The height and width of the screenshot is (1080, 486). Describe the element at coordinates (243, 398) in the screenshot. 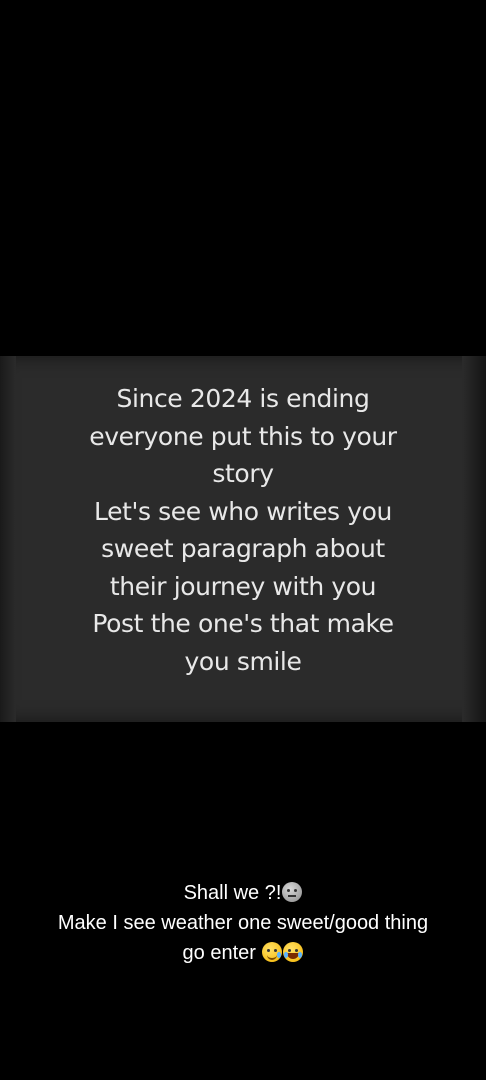

I see `story-text-line: Since 2024 is ending` at that location.